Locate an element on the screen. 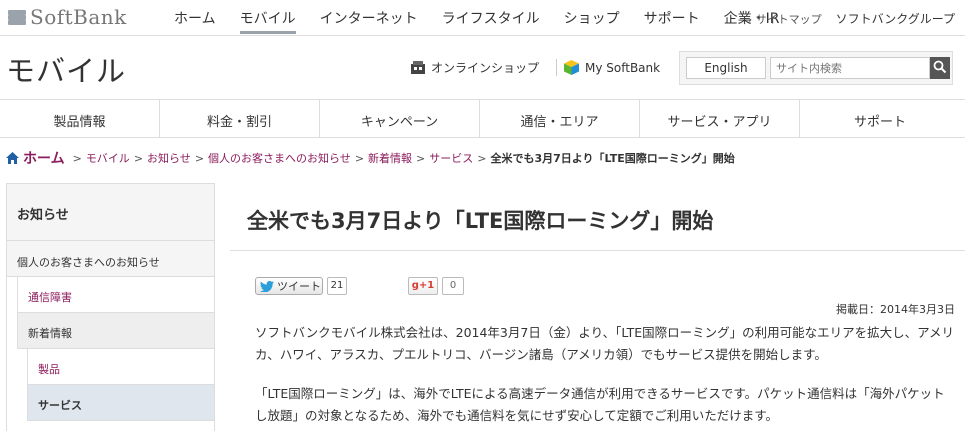 This screenshot has width=965, height=431. english-button: English is located at coordinates (726, 68).